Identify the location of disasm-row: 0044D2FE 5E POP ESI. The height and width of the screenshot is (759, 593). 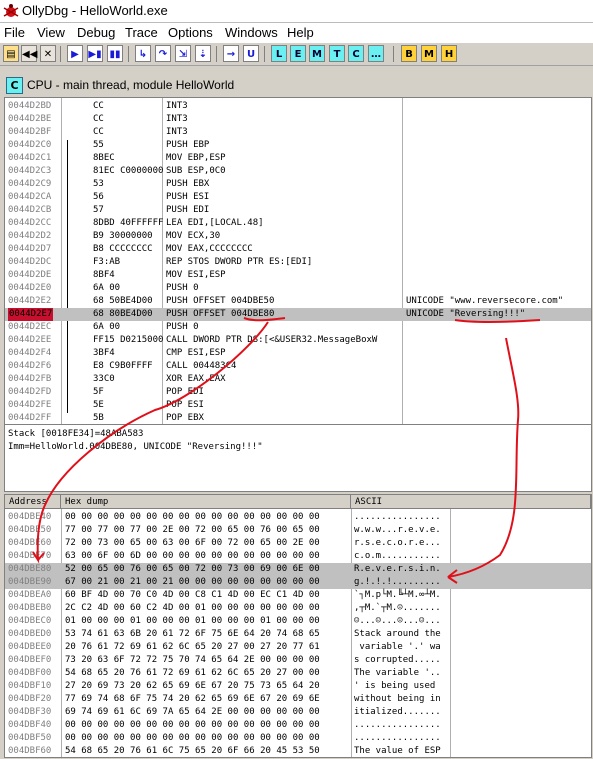
(298, 405).